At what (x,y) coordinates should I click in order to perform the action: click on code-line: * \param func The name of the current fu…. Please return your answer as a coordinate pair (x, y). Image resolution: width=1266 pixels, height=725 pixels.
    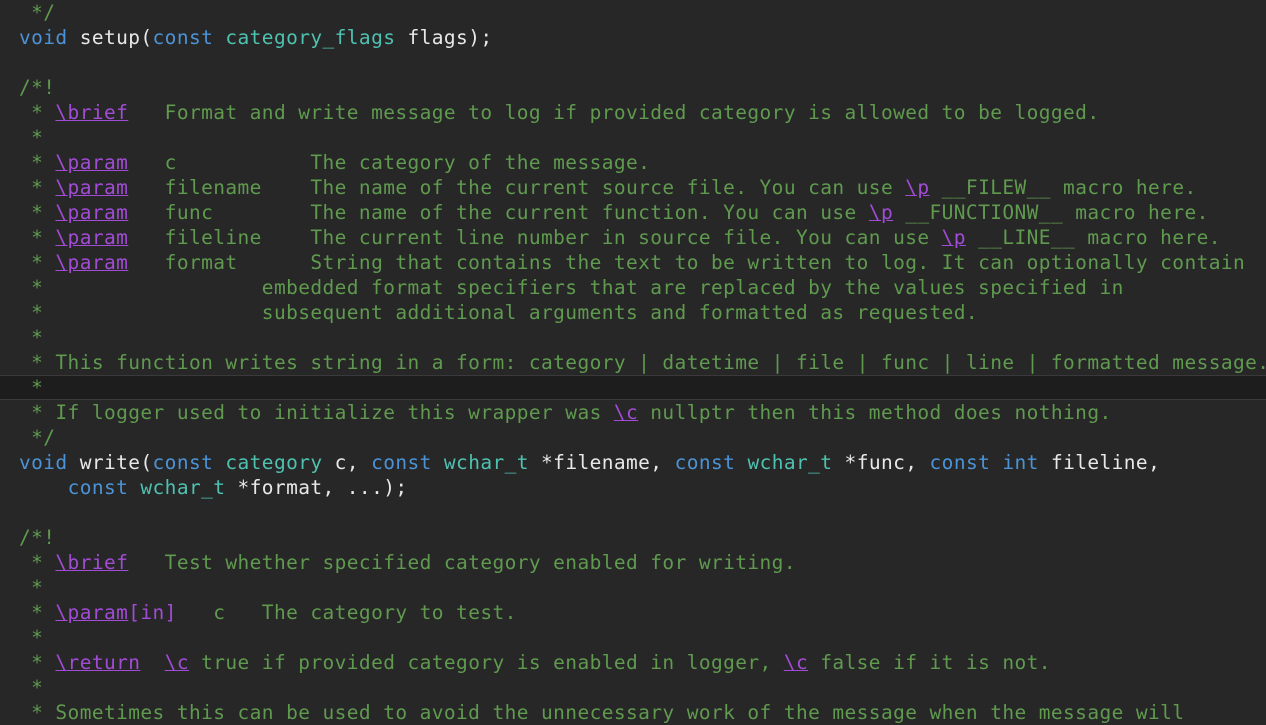
    Looking at the image, I should click on (633, 212).